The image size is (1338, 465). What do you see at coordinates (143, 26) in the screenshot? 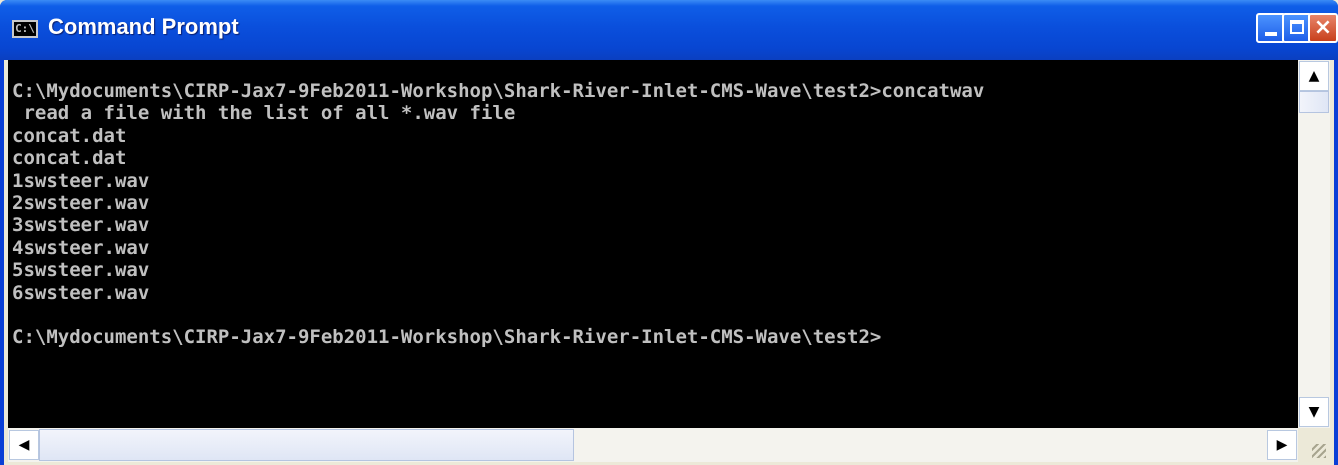
I see `window-title: Command Prompt` at bounding box center [143, 26].